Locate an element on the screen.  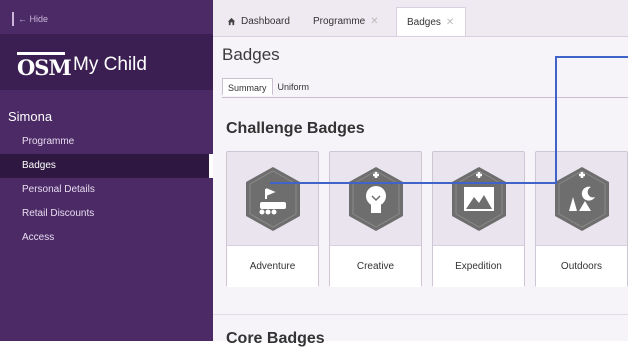
section-title-core: Core Badges is located at coordinates (275, 338).